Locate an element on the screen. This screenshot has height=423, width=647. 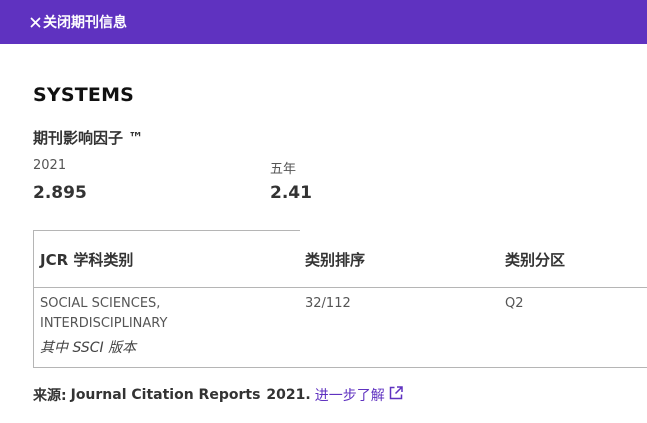
source-prefix: 来源: is located at coordinates (50, 396).